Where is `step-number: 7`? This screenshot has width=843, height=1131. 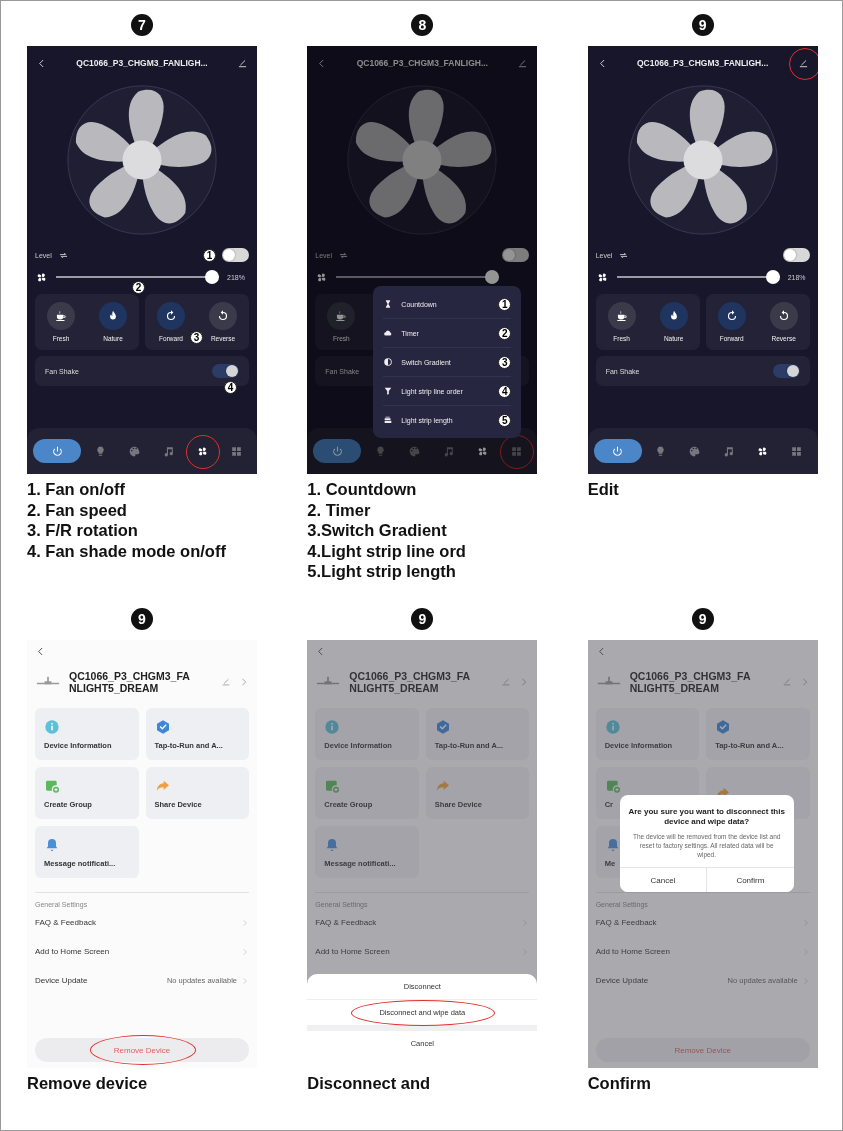 step-number: 7 is located at coordinates (142, 25).